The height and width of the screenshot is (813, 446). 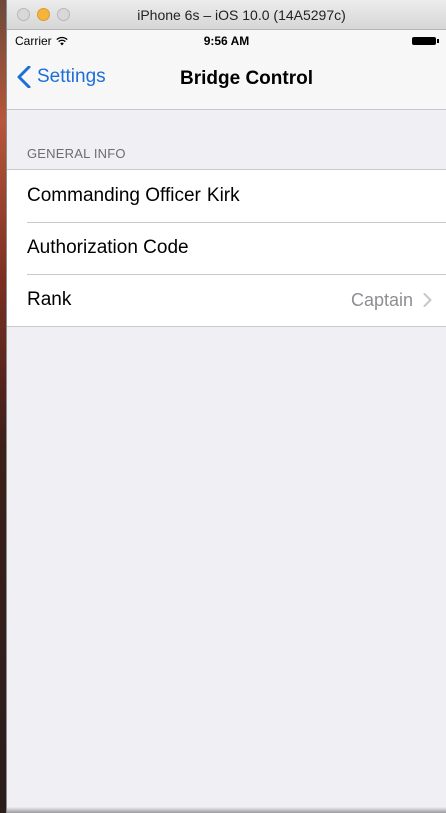 What do you see at coordinates (241, 15) in the screenshot?
I see `window-title: iPhone 6s – iOS 10.0 (14A5297c)` at bounding box center [241, 15].